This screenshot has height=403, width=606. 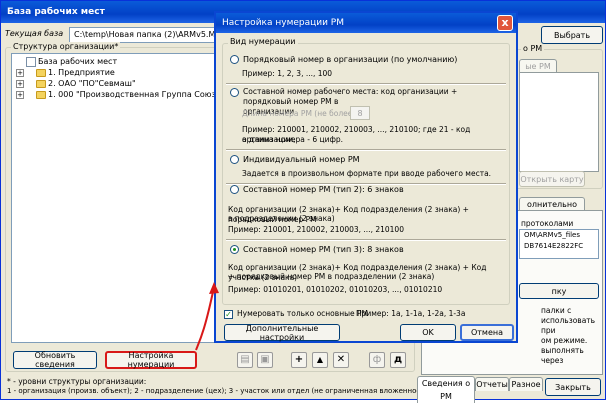 I want to click on update-button: Обновить сведения, so click(x=55, y=360).